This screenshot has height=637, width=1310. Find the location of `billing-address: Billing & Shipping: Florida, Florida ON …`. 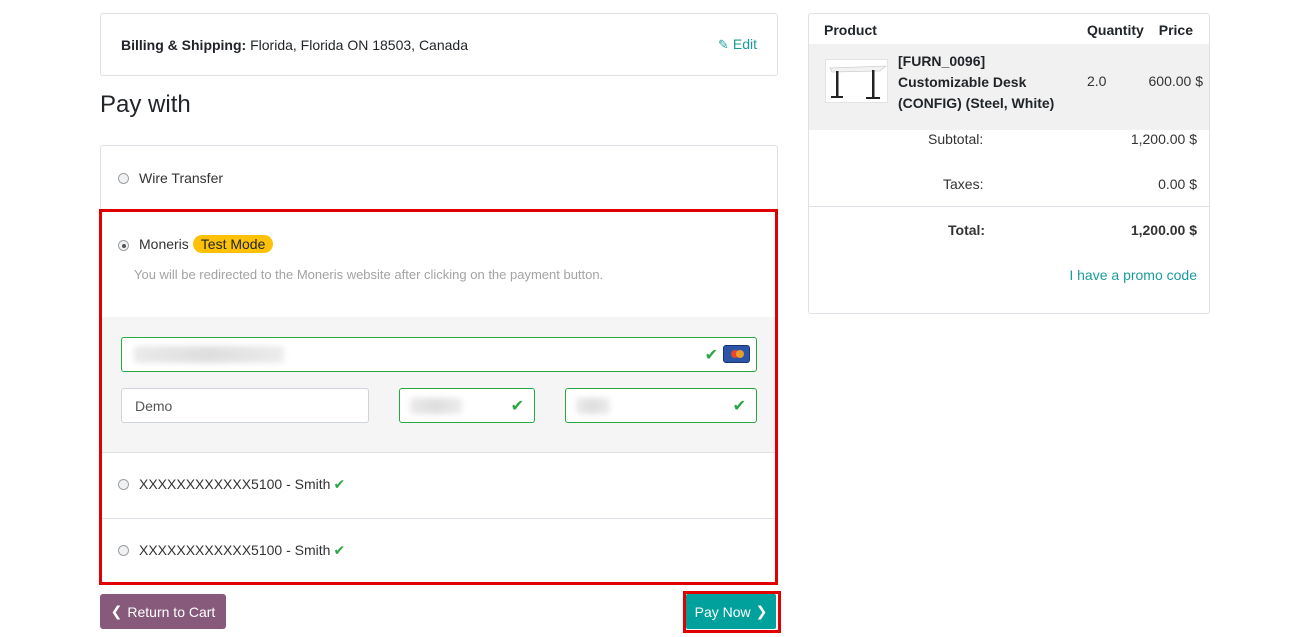

billing-address: Billing & Shipping: Florida, Florida ON … is located at coordinates (294, 45).